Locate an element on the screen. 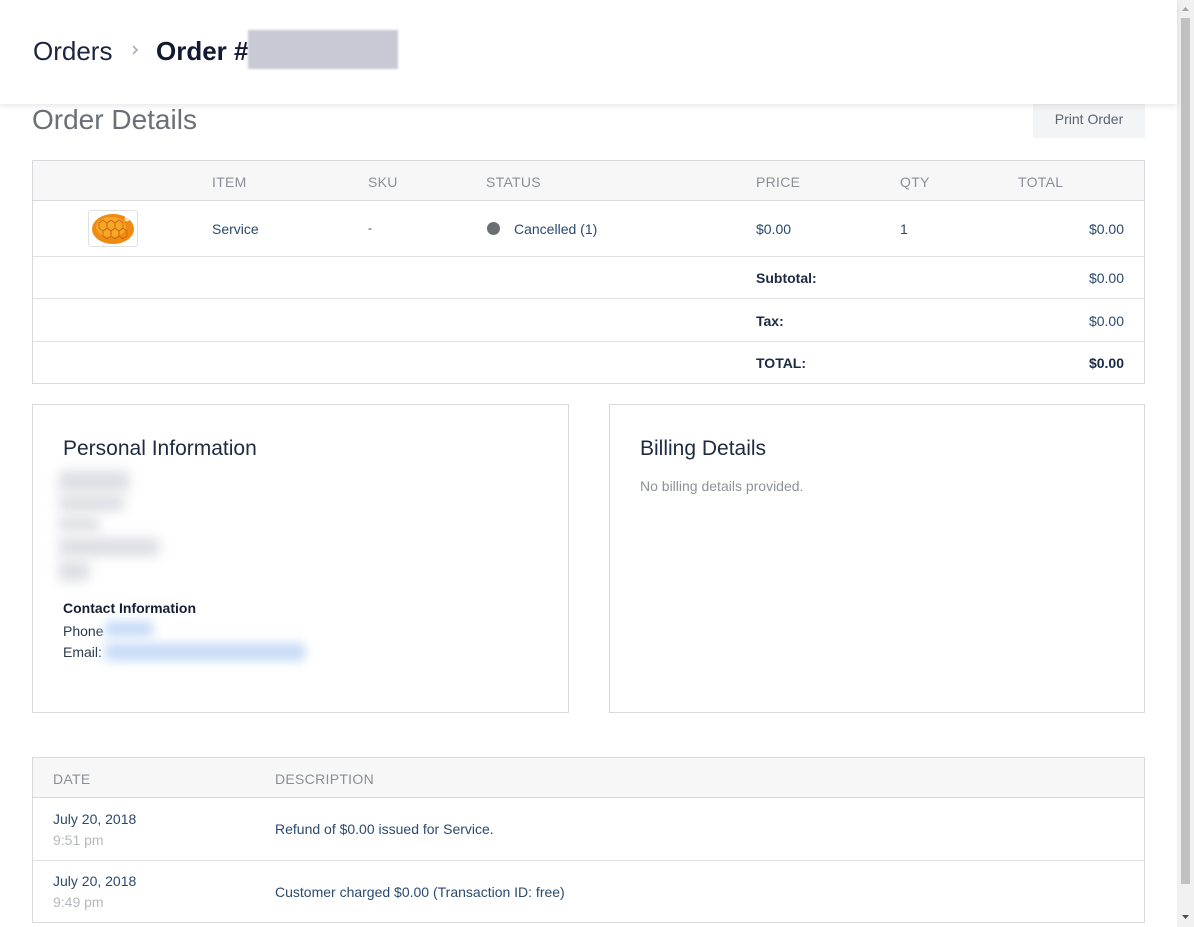  total-value: $0.00 is located at coordinates (1106, 363).